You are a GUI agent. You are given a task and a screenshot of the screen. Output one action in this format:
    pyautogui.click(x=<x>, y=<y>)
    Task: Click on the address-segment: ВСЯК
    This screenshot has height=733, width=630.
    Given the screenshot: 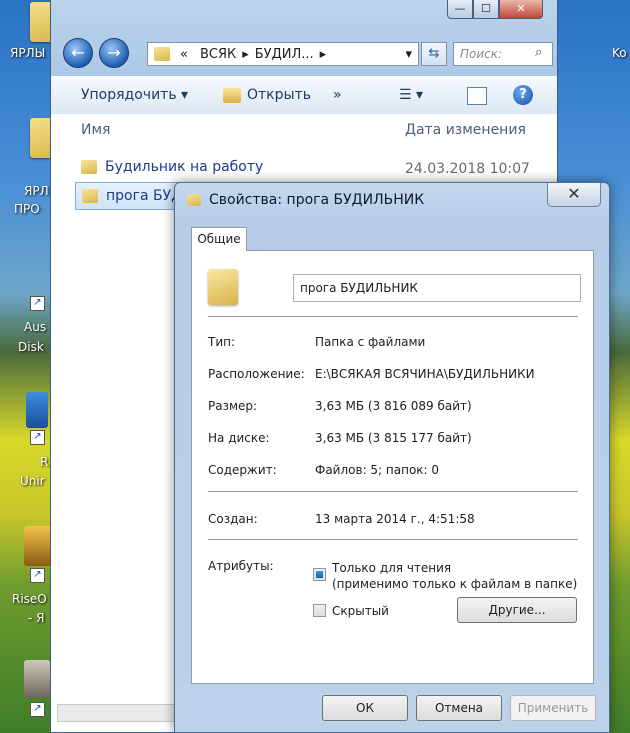 What is the action you would take?
    pyautogui.click(x=218, y=54)
    